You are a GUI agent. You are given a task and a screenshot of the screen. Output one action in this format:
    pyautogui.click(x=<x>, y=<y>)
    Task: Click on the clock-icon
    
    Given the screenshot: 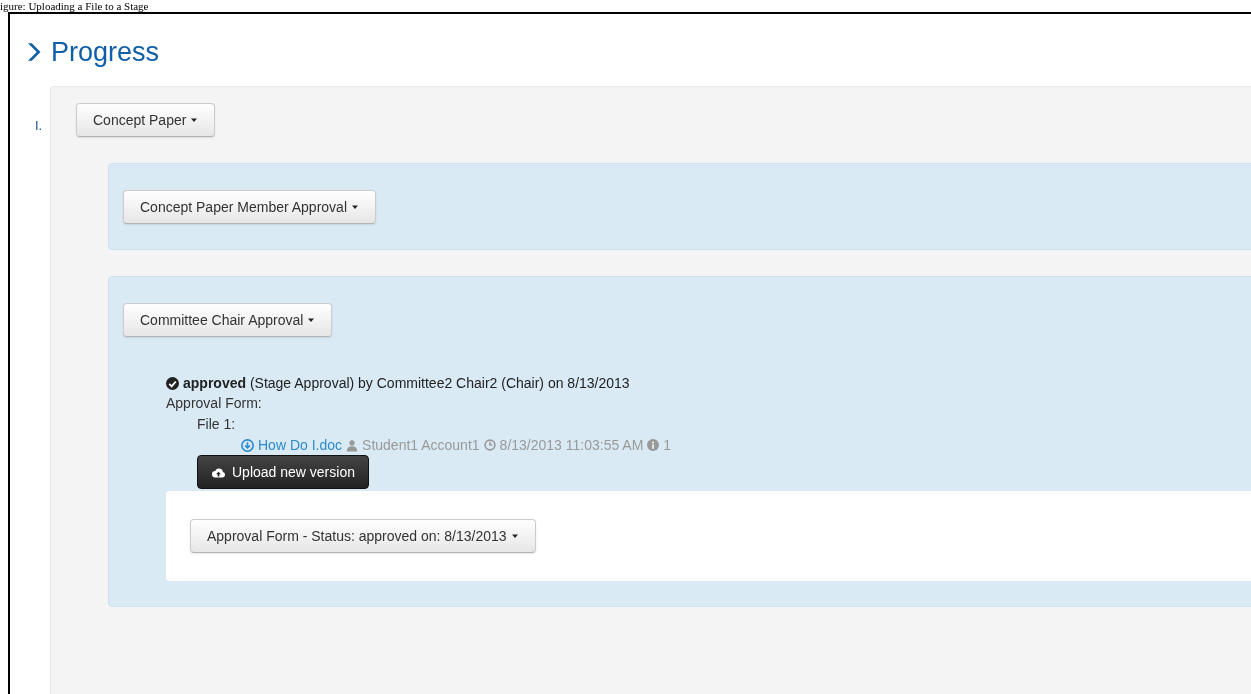 What is the action you would take?
    pyautogui.click(x=489, y=445)
    